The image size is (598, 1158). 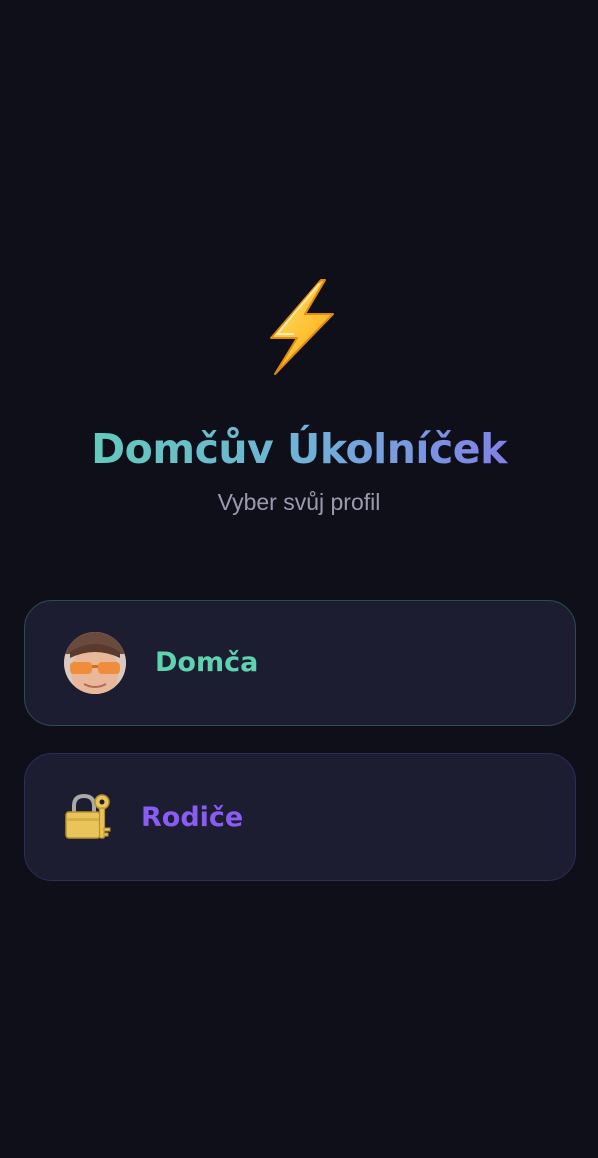 What do you see at coordinates (95, 663) in the screenshot?
I see `avatar` at bounding box center [95, 663].